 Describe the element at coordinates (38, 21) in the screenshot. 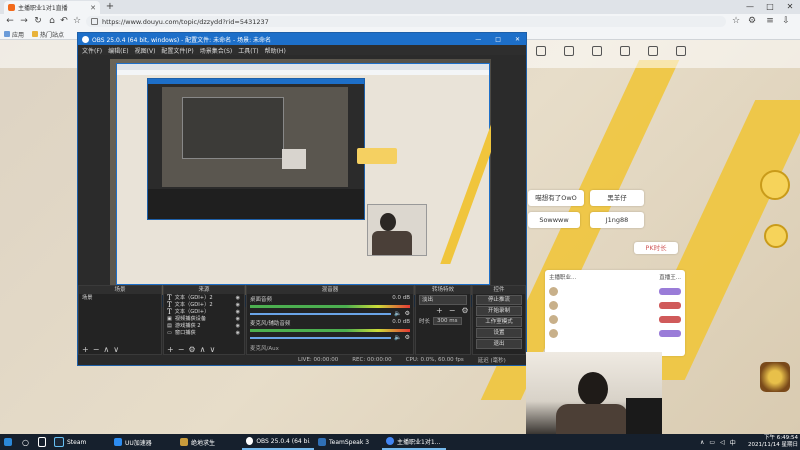

I see `reload-icon: ↻` at that location.